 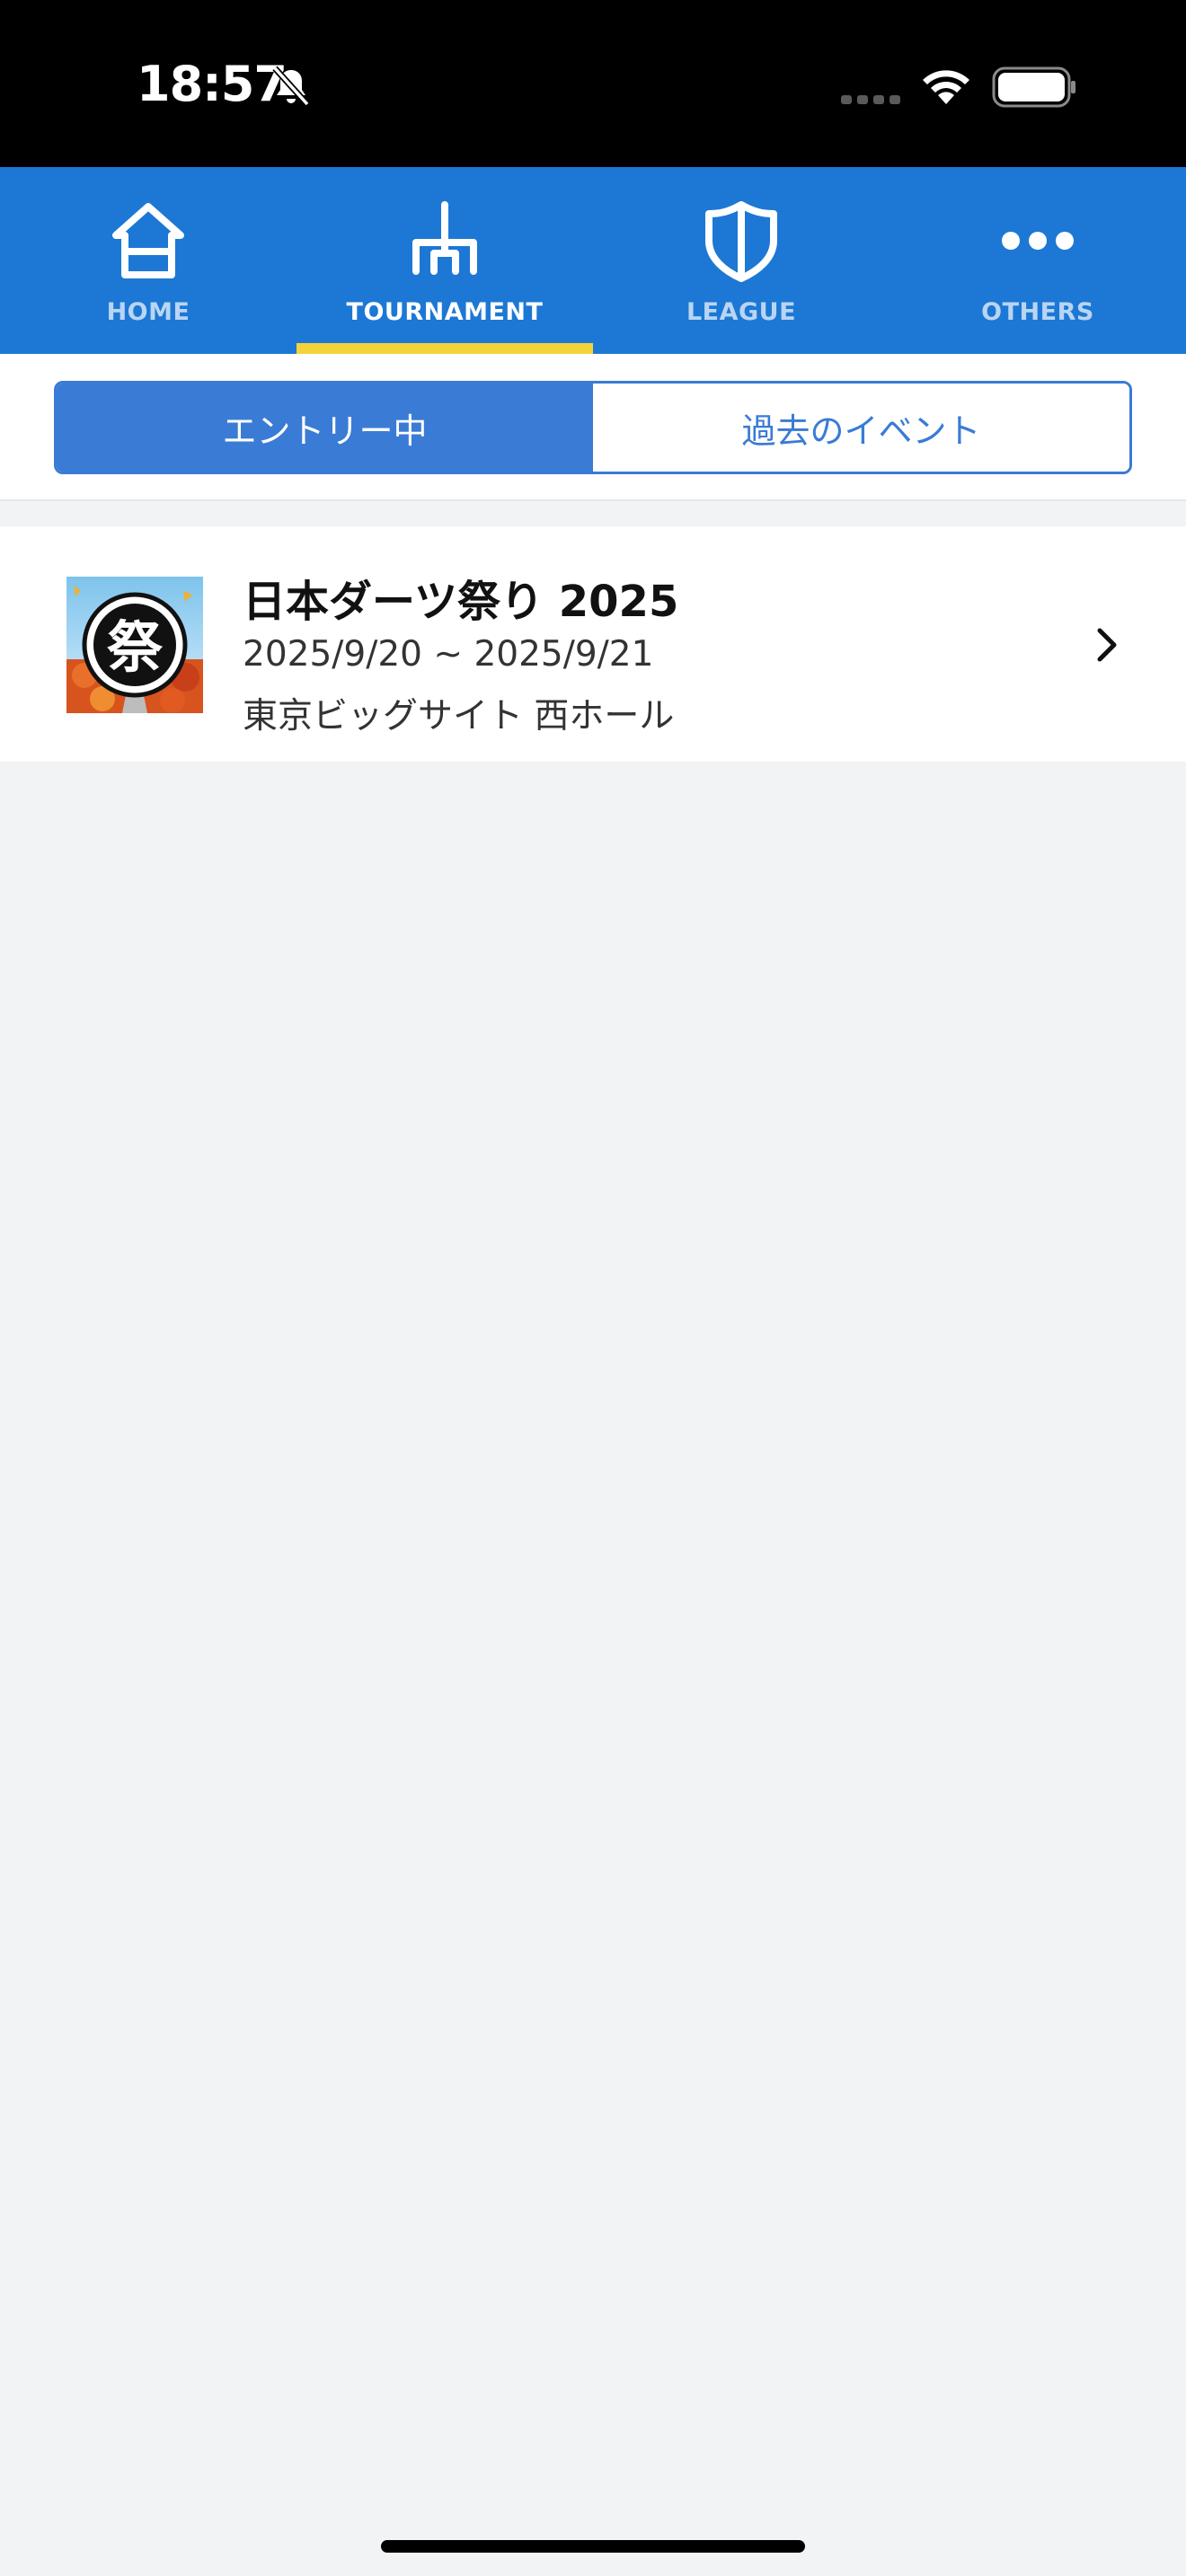 What do you see at coordinates (1038, 260) in the screenshot?
I see `tab-others: OTHERS` at bounding box center [1038, 260].